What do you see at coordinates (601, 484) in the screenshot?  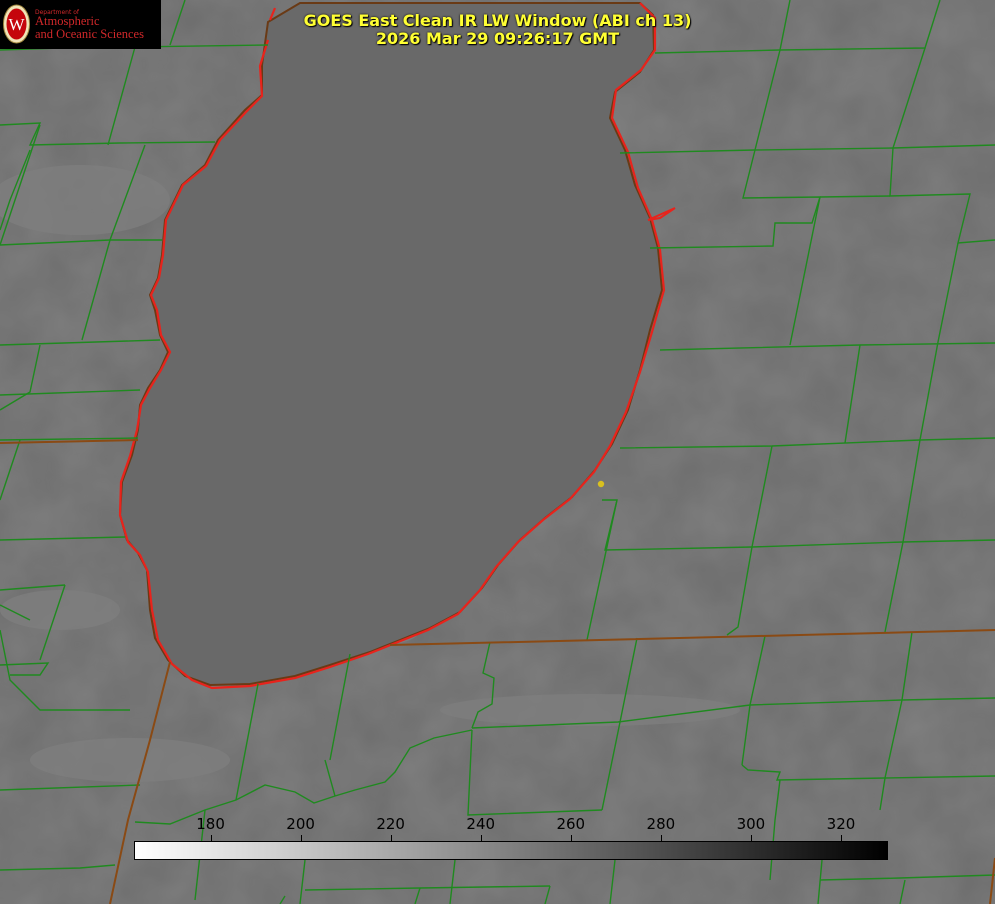 I see `city-dot` at bounding box center [601, 484].